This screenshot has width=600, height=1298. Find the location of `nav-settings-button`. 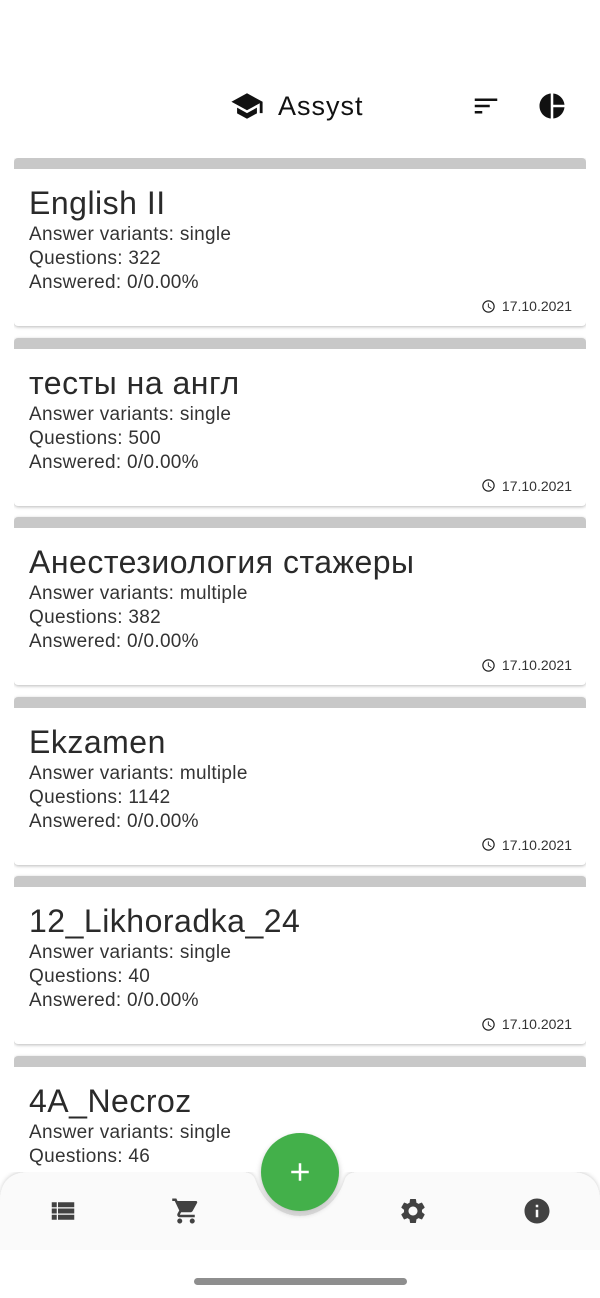

nav-settings-button is located at coordinates (413, 1211).